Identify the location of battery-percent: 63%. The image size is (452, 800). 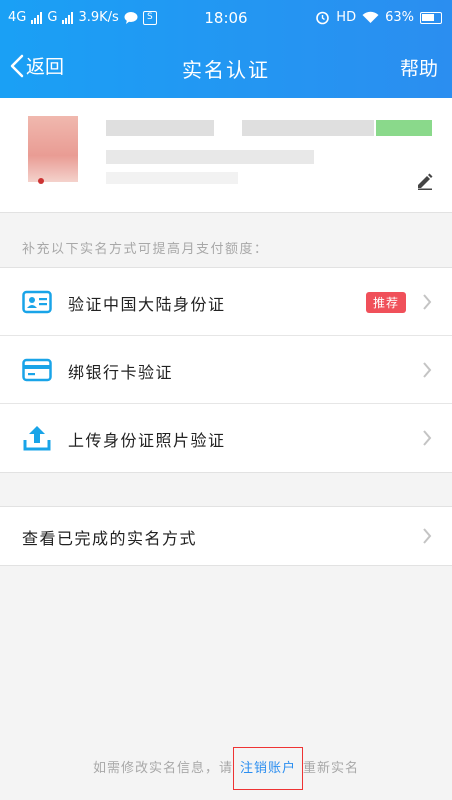
(399, 17).